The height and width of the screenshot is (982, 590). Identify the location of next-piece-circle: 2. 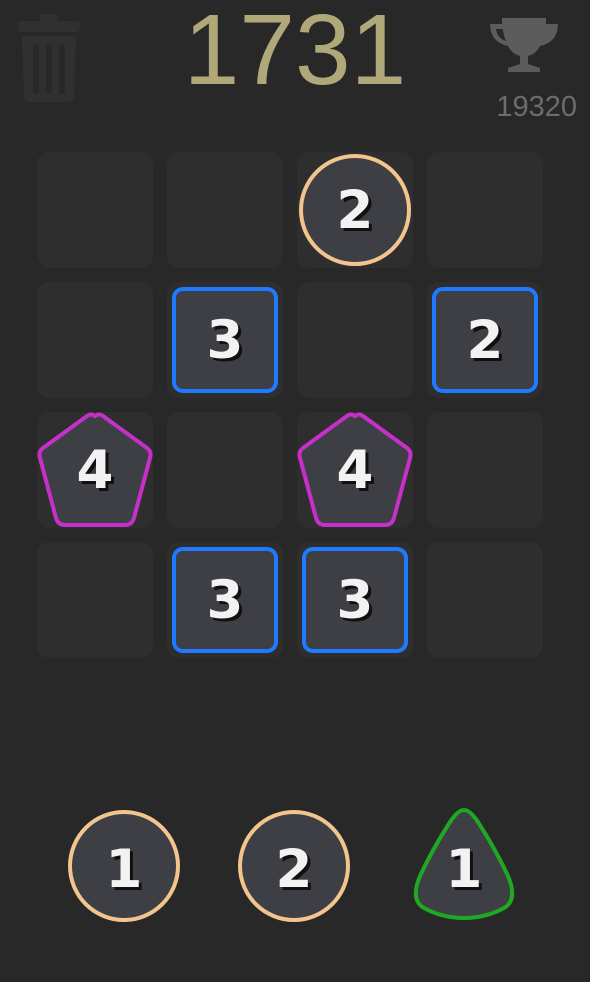
(294, 865).